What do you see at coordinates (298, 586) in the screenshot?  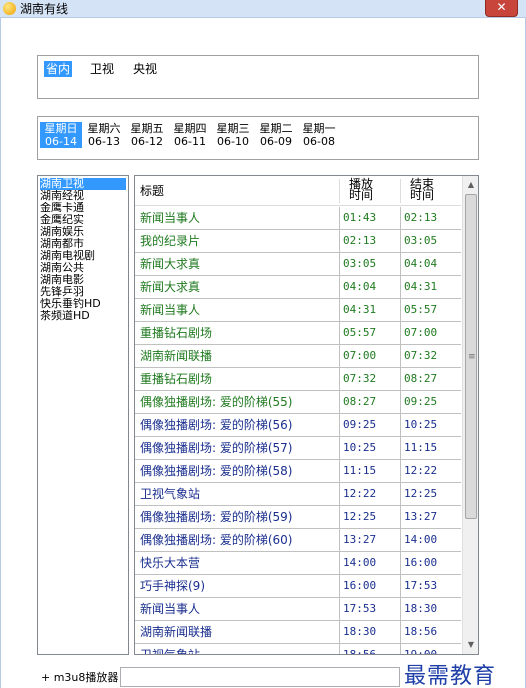 I see `table-row: 巧手神探(9) 16:00 17:53` at bounding box center [298, 586].